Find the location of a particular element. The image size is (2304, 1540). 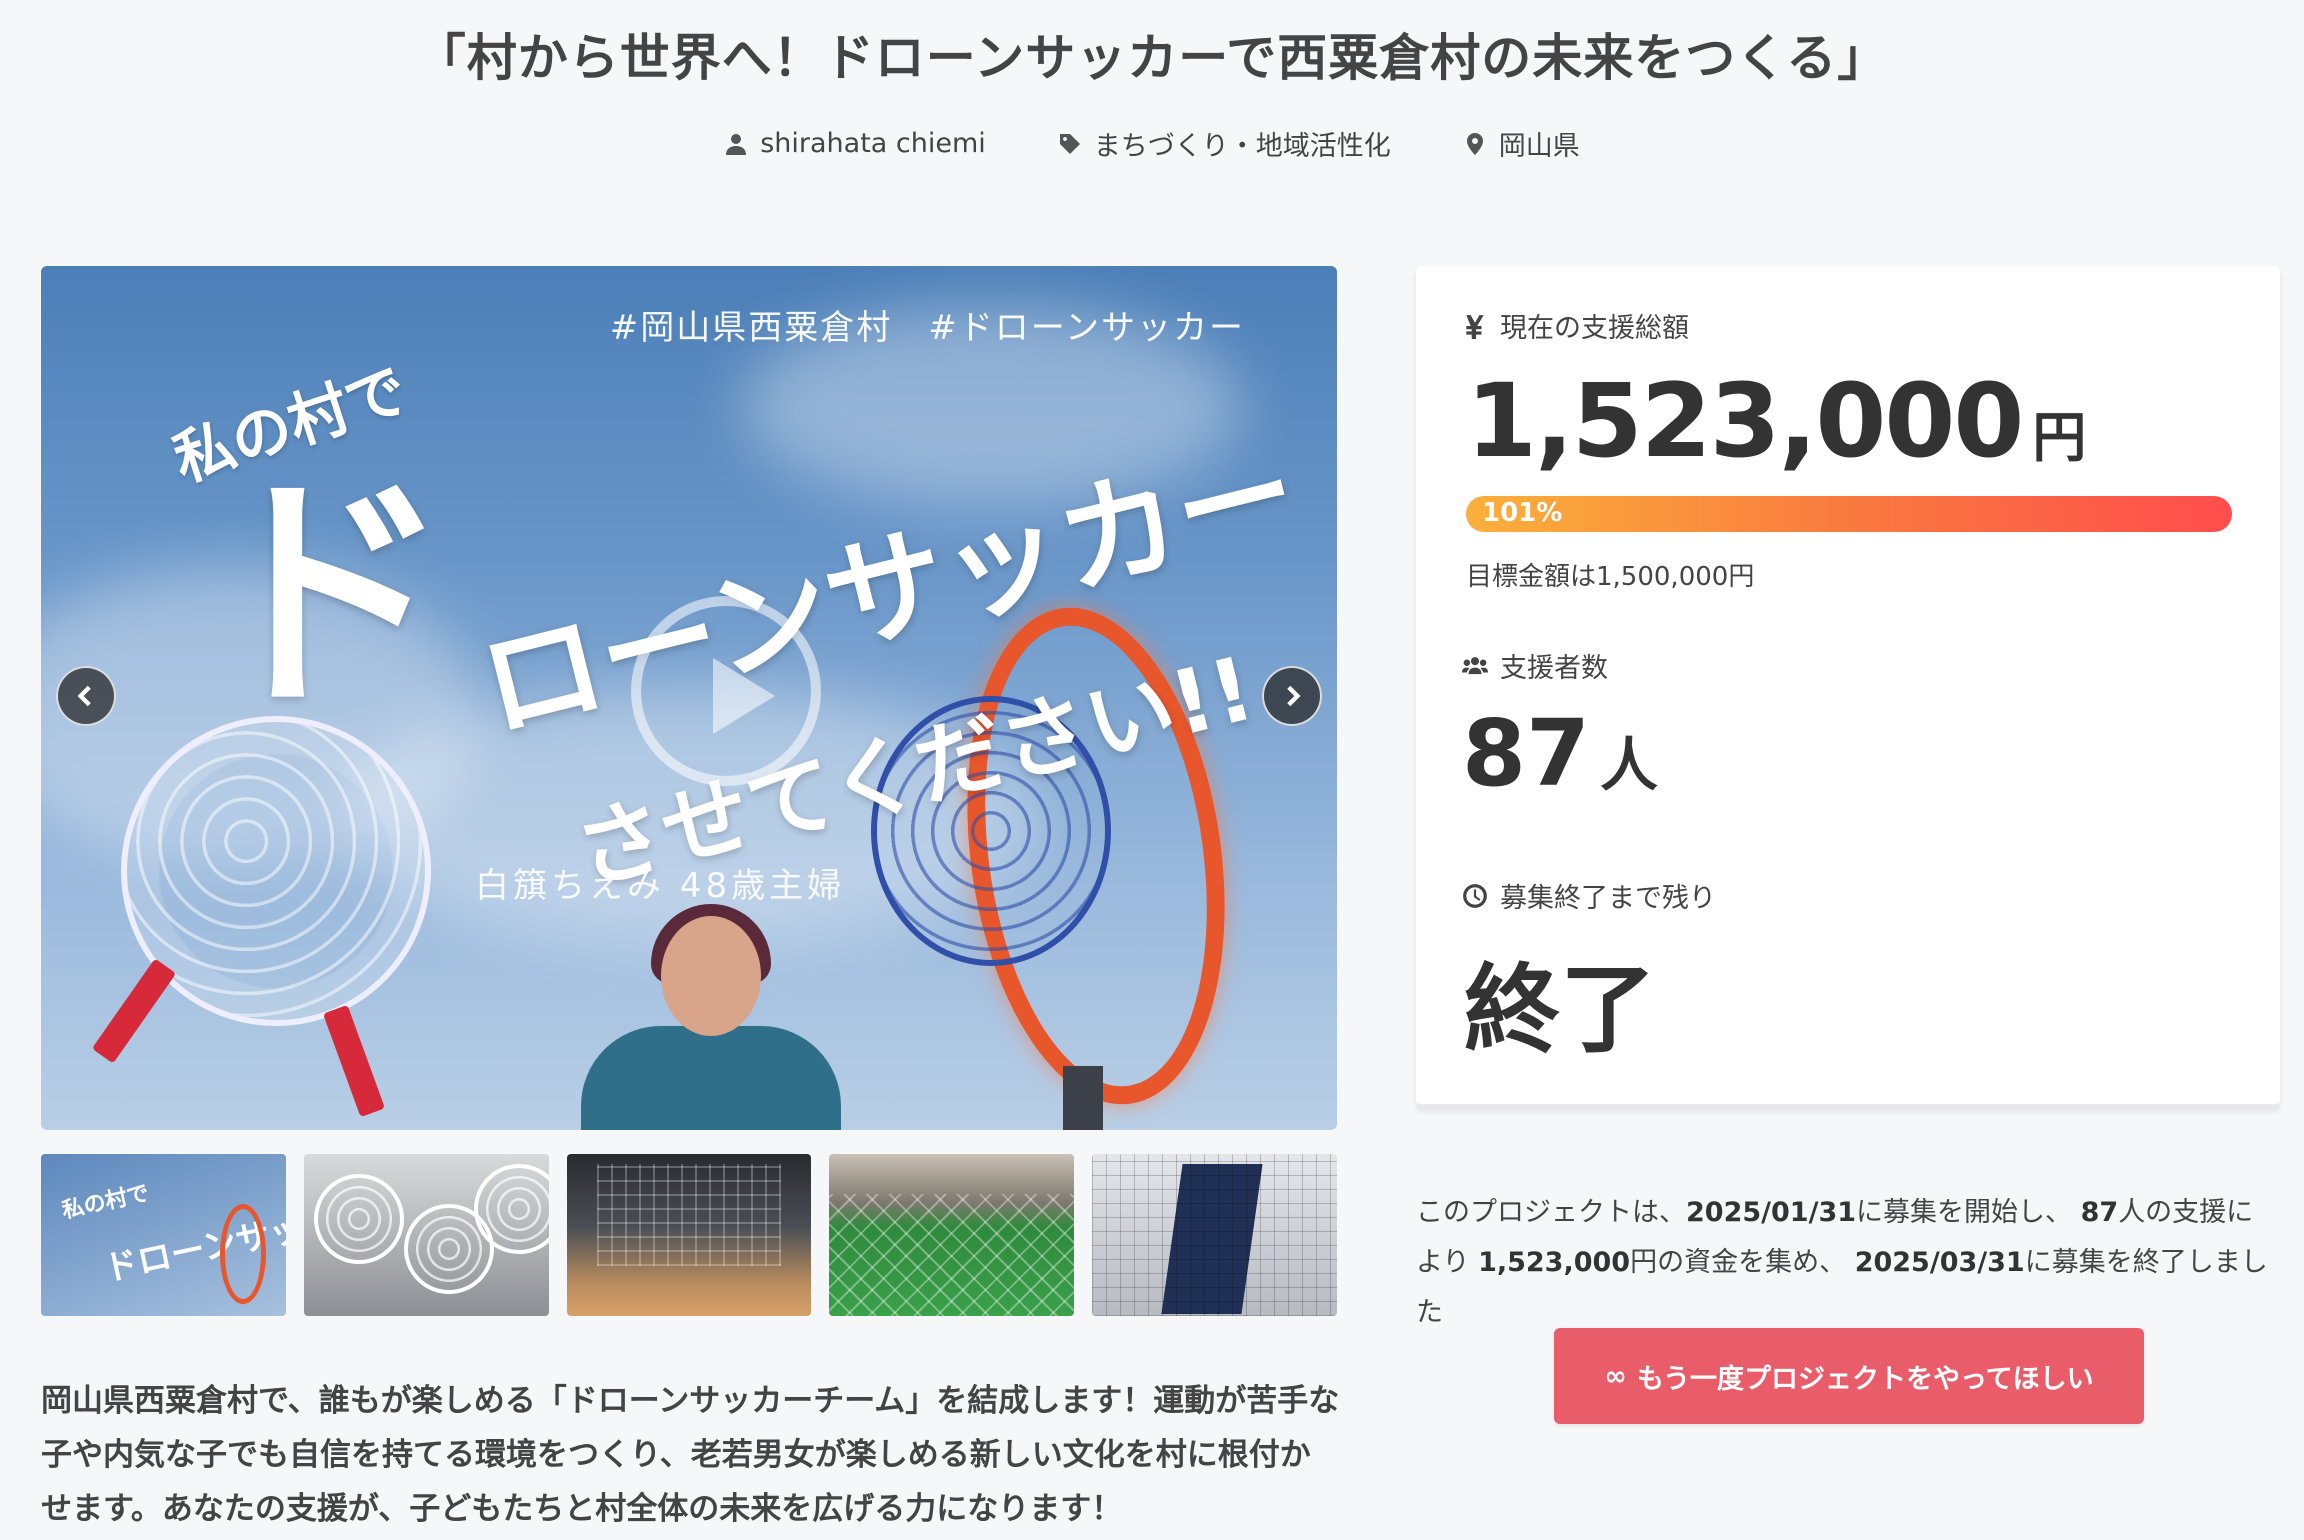

carousel-next-button is located at coordinates (1292, 696).